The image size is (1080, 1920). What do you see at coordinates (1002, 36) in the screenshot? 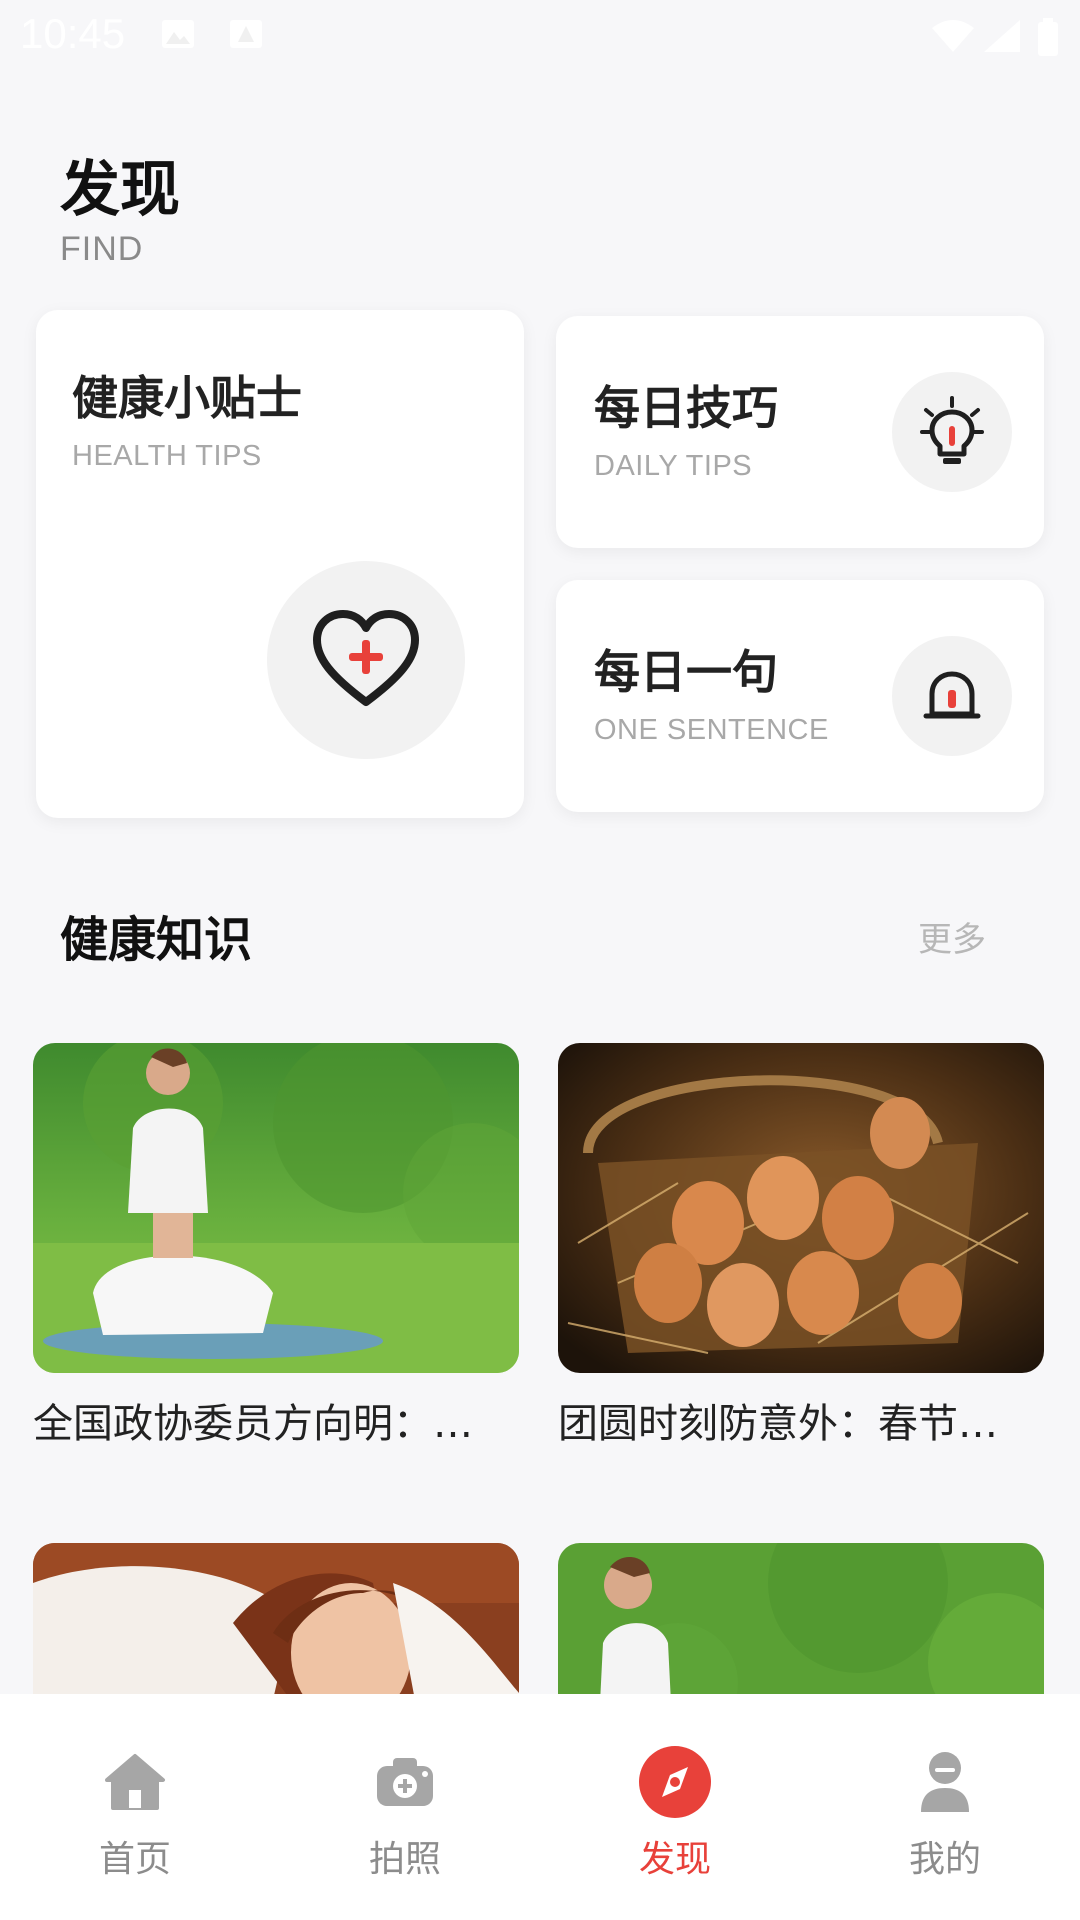
I see `signal-icon` at bounding box center [1002, 36].